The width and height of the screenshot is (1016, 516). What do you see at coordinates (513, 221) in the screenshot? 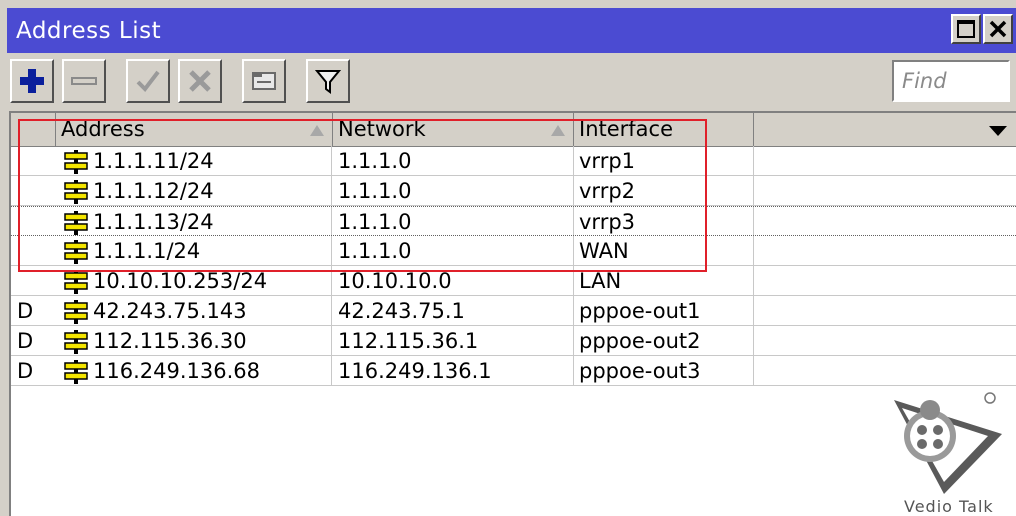
I see `table-row: 1.1.1.13/24 1.1.1.0 vrrp3` at bounding box center [513, 221].